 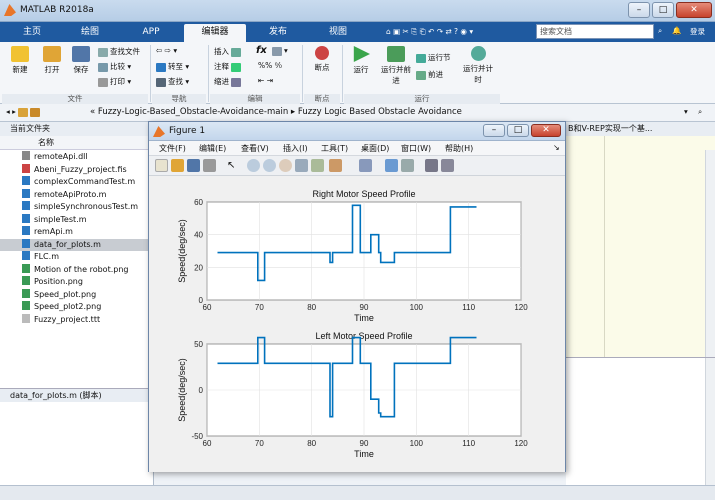 What do you see at coordinates (429, 74) in the screenshot?
I see `advance-button: 前进` at bounding box center [429, 74].